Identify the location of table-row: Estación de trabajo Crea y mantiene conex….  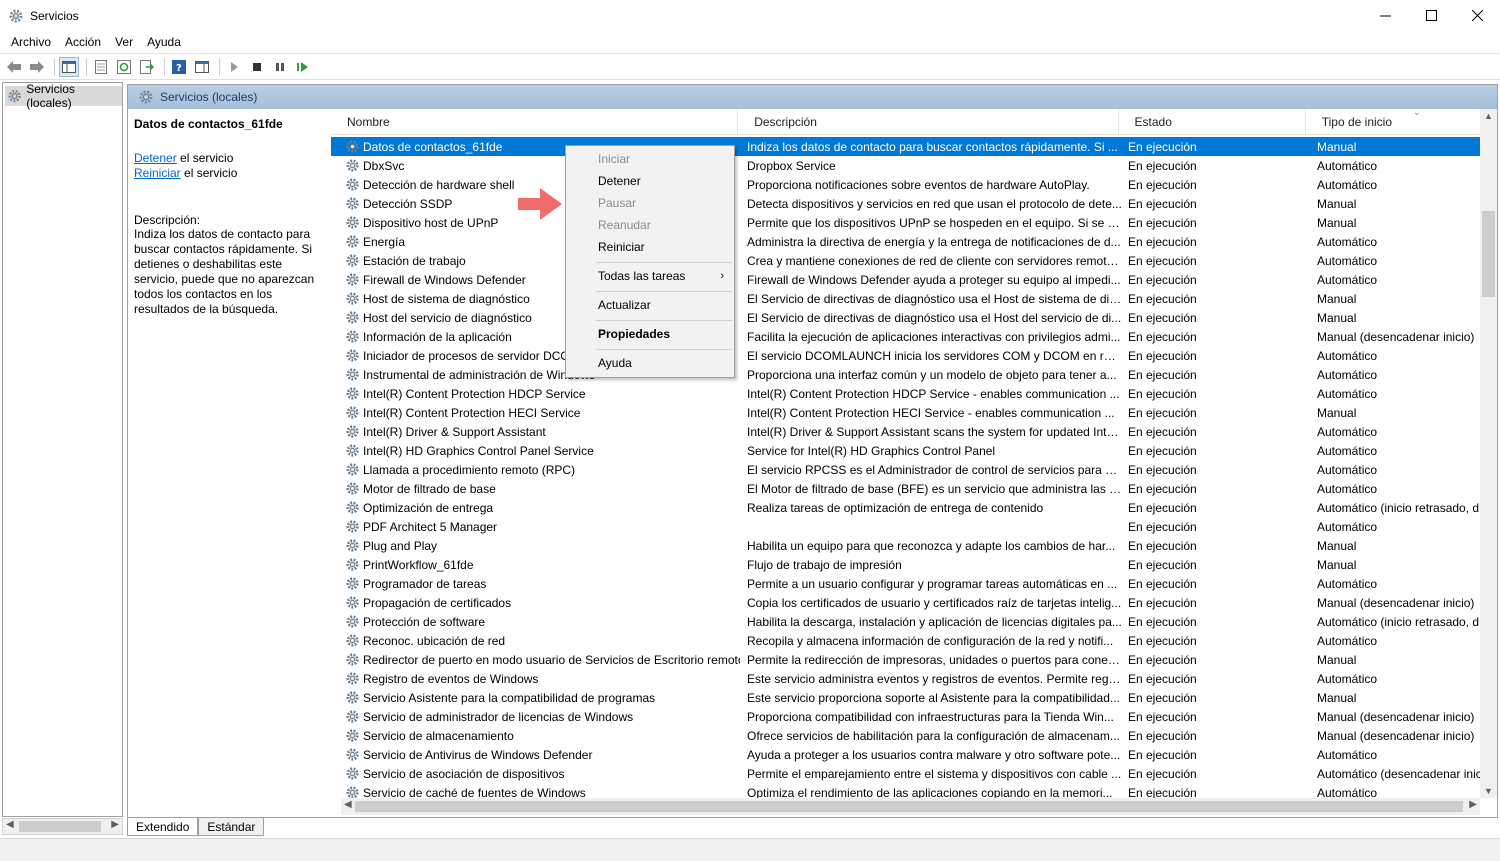
(906, 260).